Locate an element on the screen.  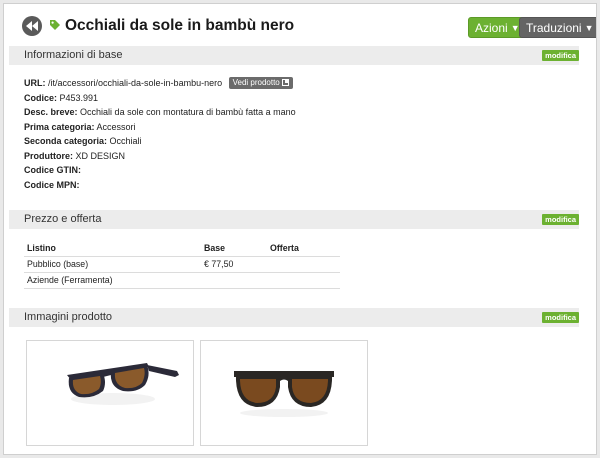
table-cell: Pubblico (base) is located at coordinates (112, 263).